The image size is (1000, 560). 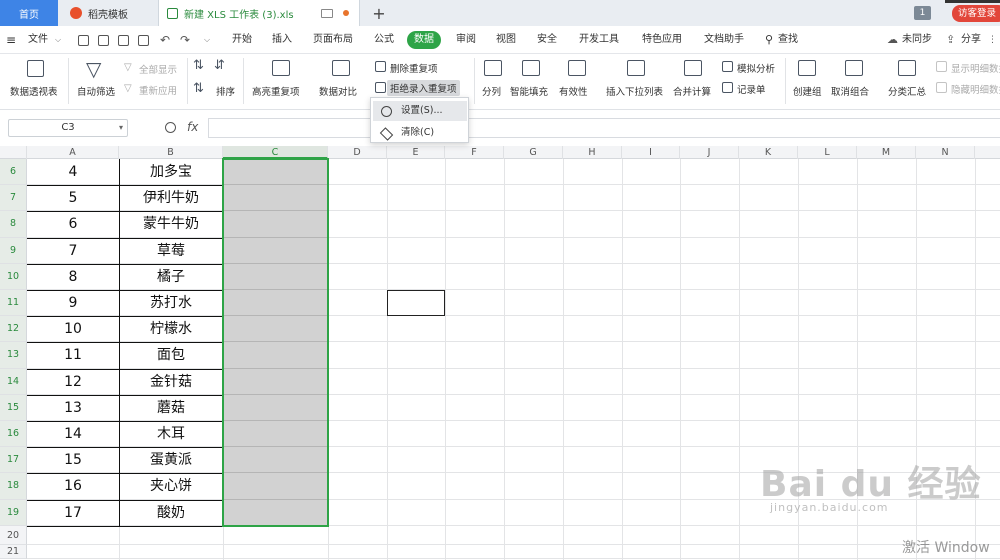 I want to click on sort-button: 排序, so click(x=225, y=91).